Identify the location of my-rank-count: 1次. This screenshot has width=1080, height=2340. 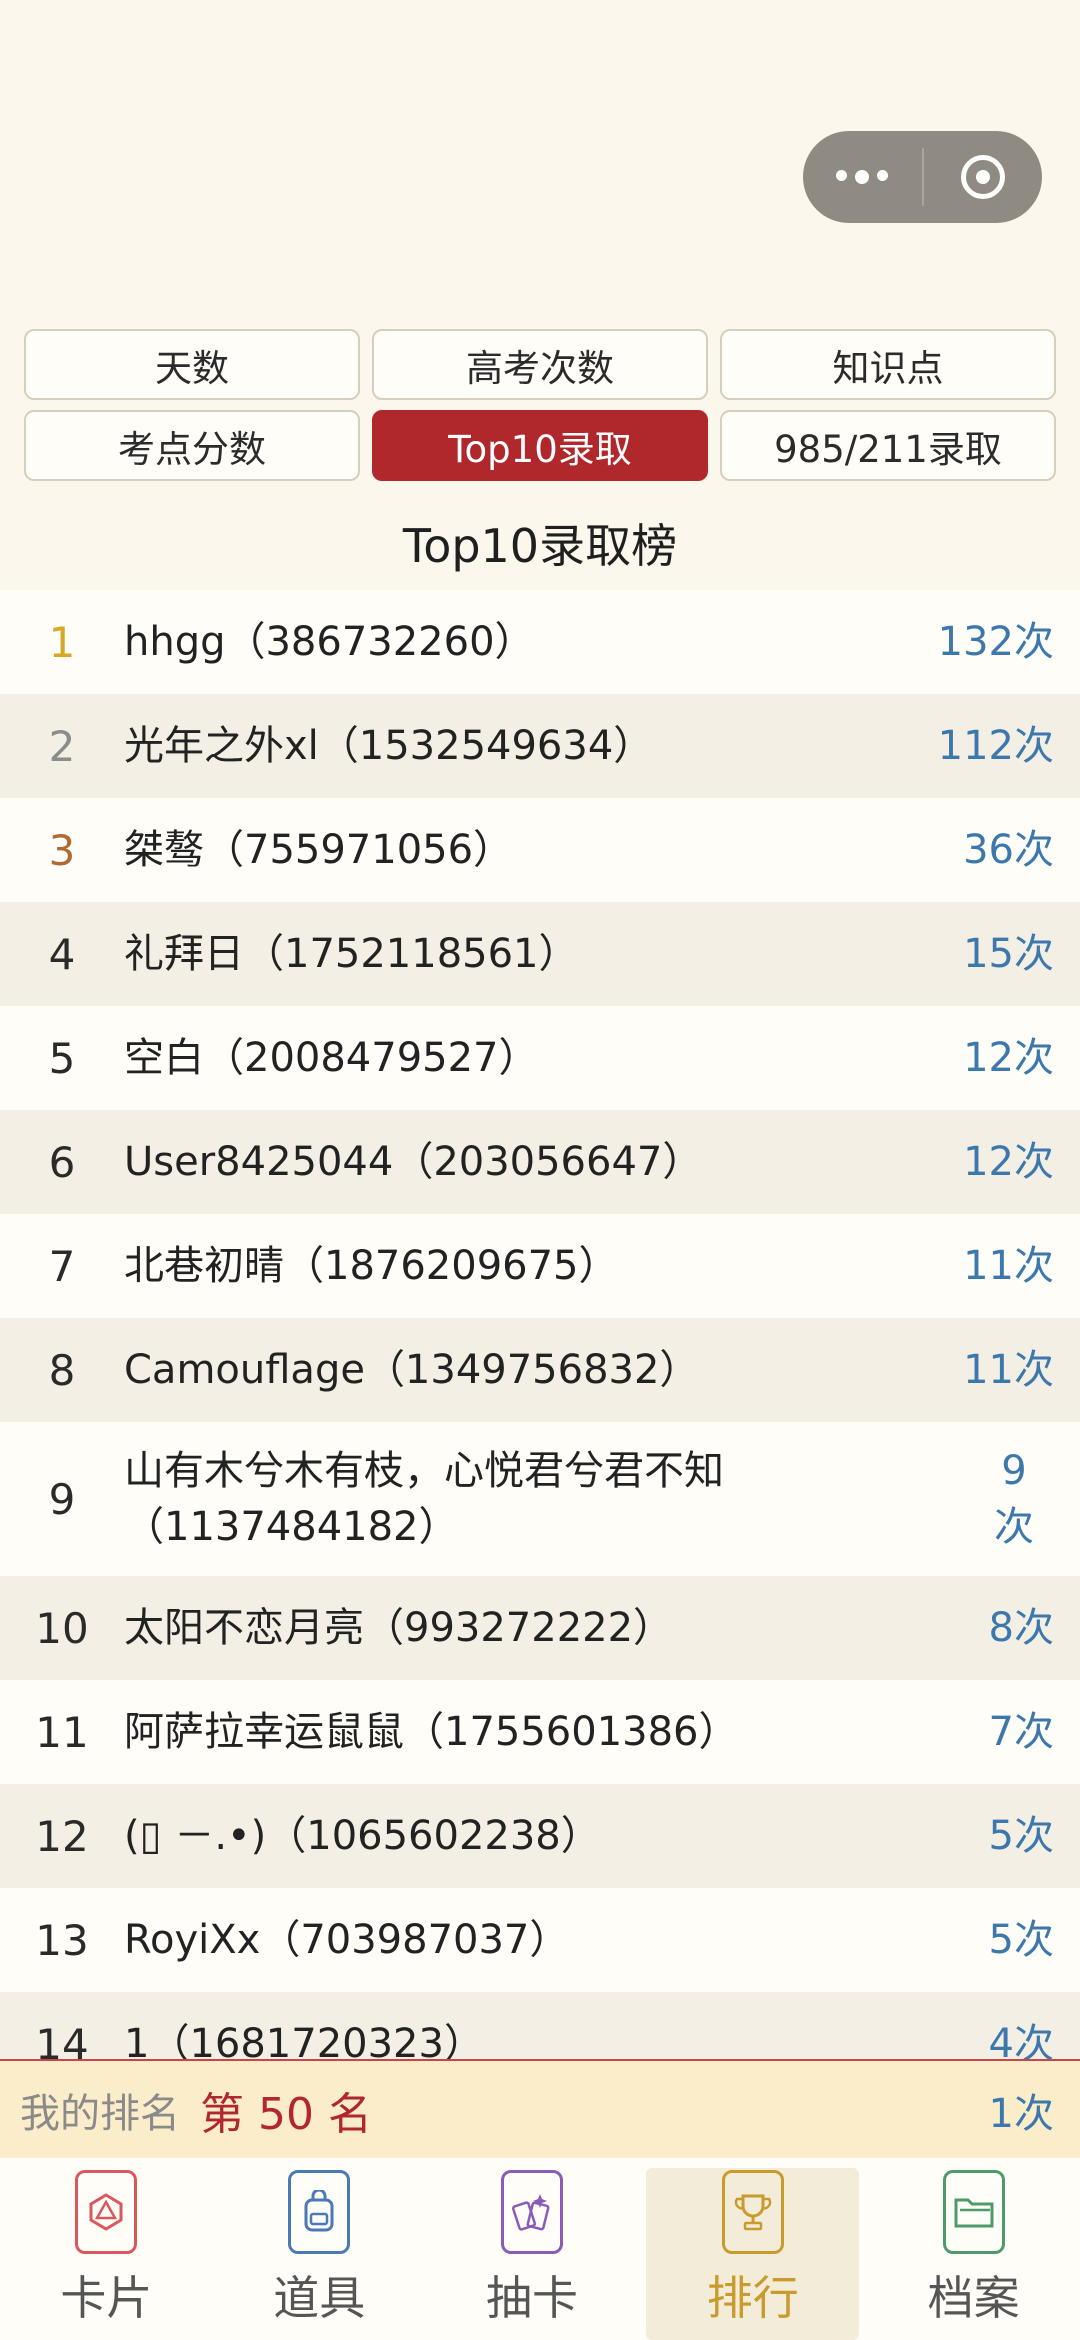
(1021, 2113).